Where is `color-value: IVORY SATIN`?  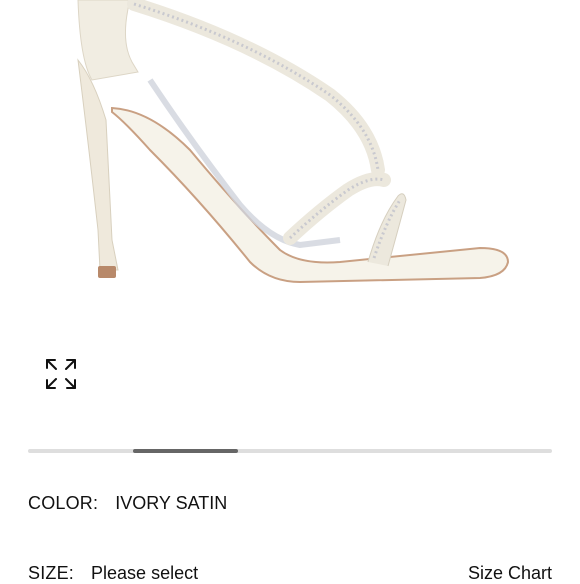 color-value: IVORY SATIN is located at coordinates (171, 503).